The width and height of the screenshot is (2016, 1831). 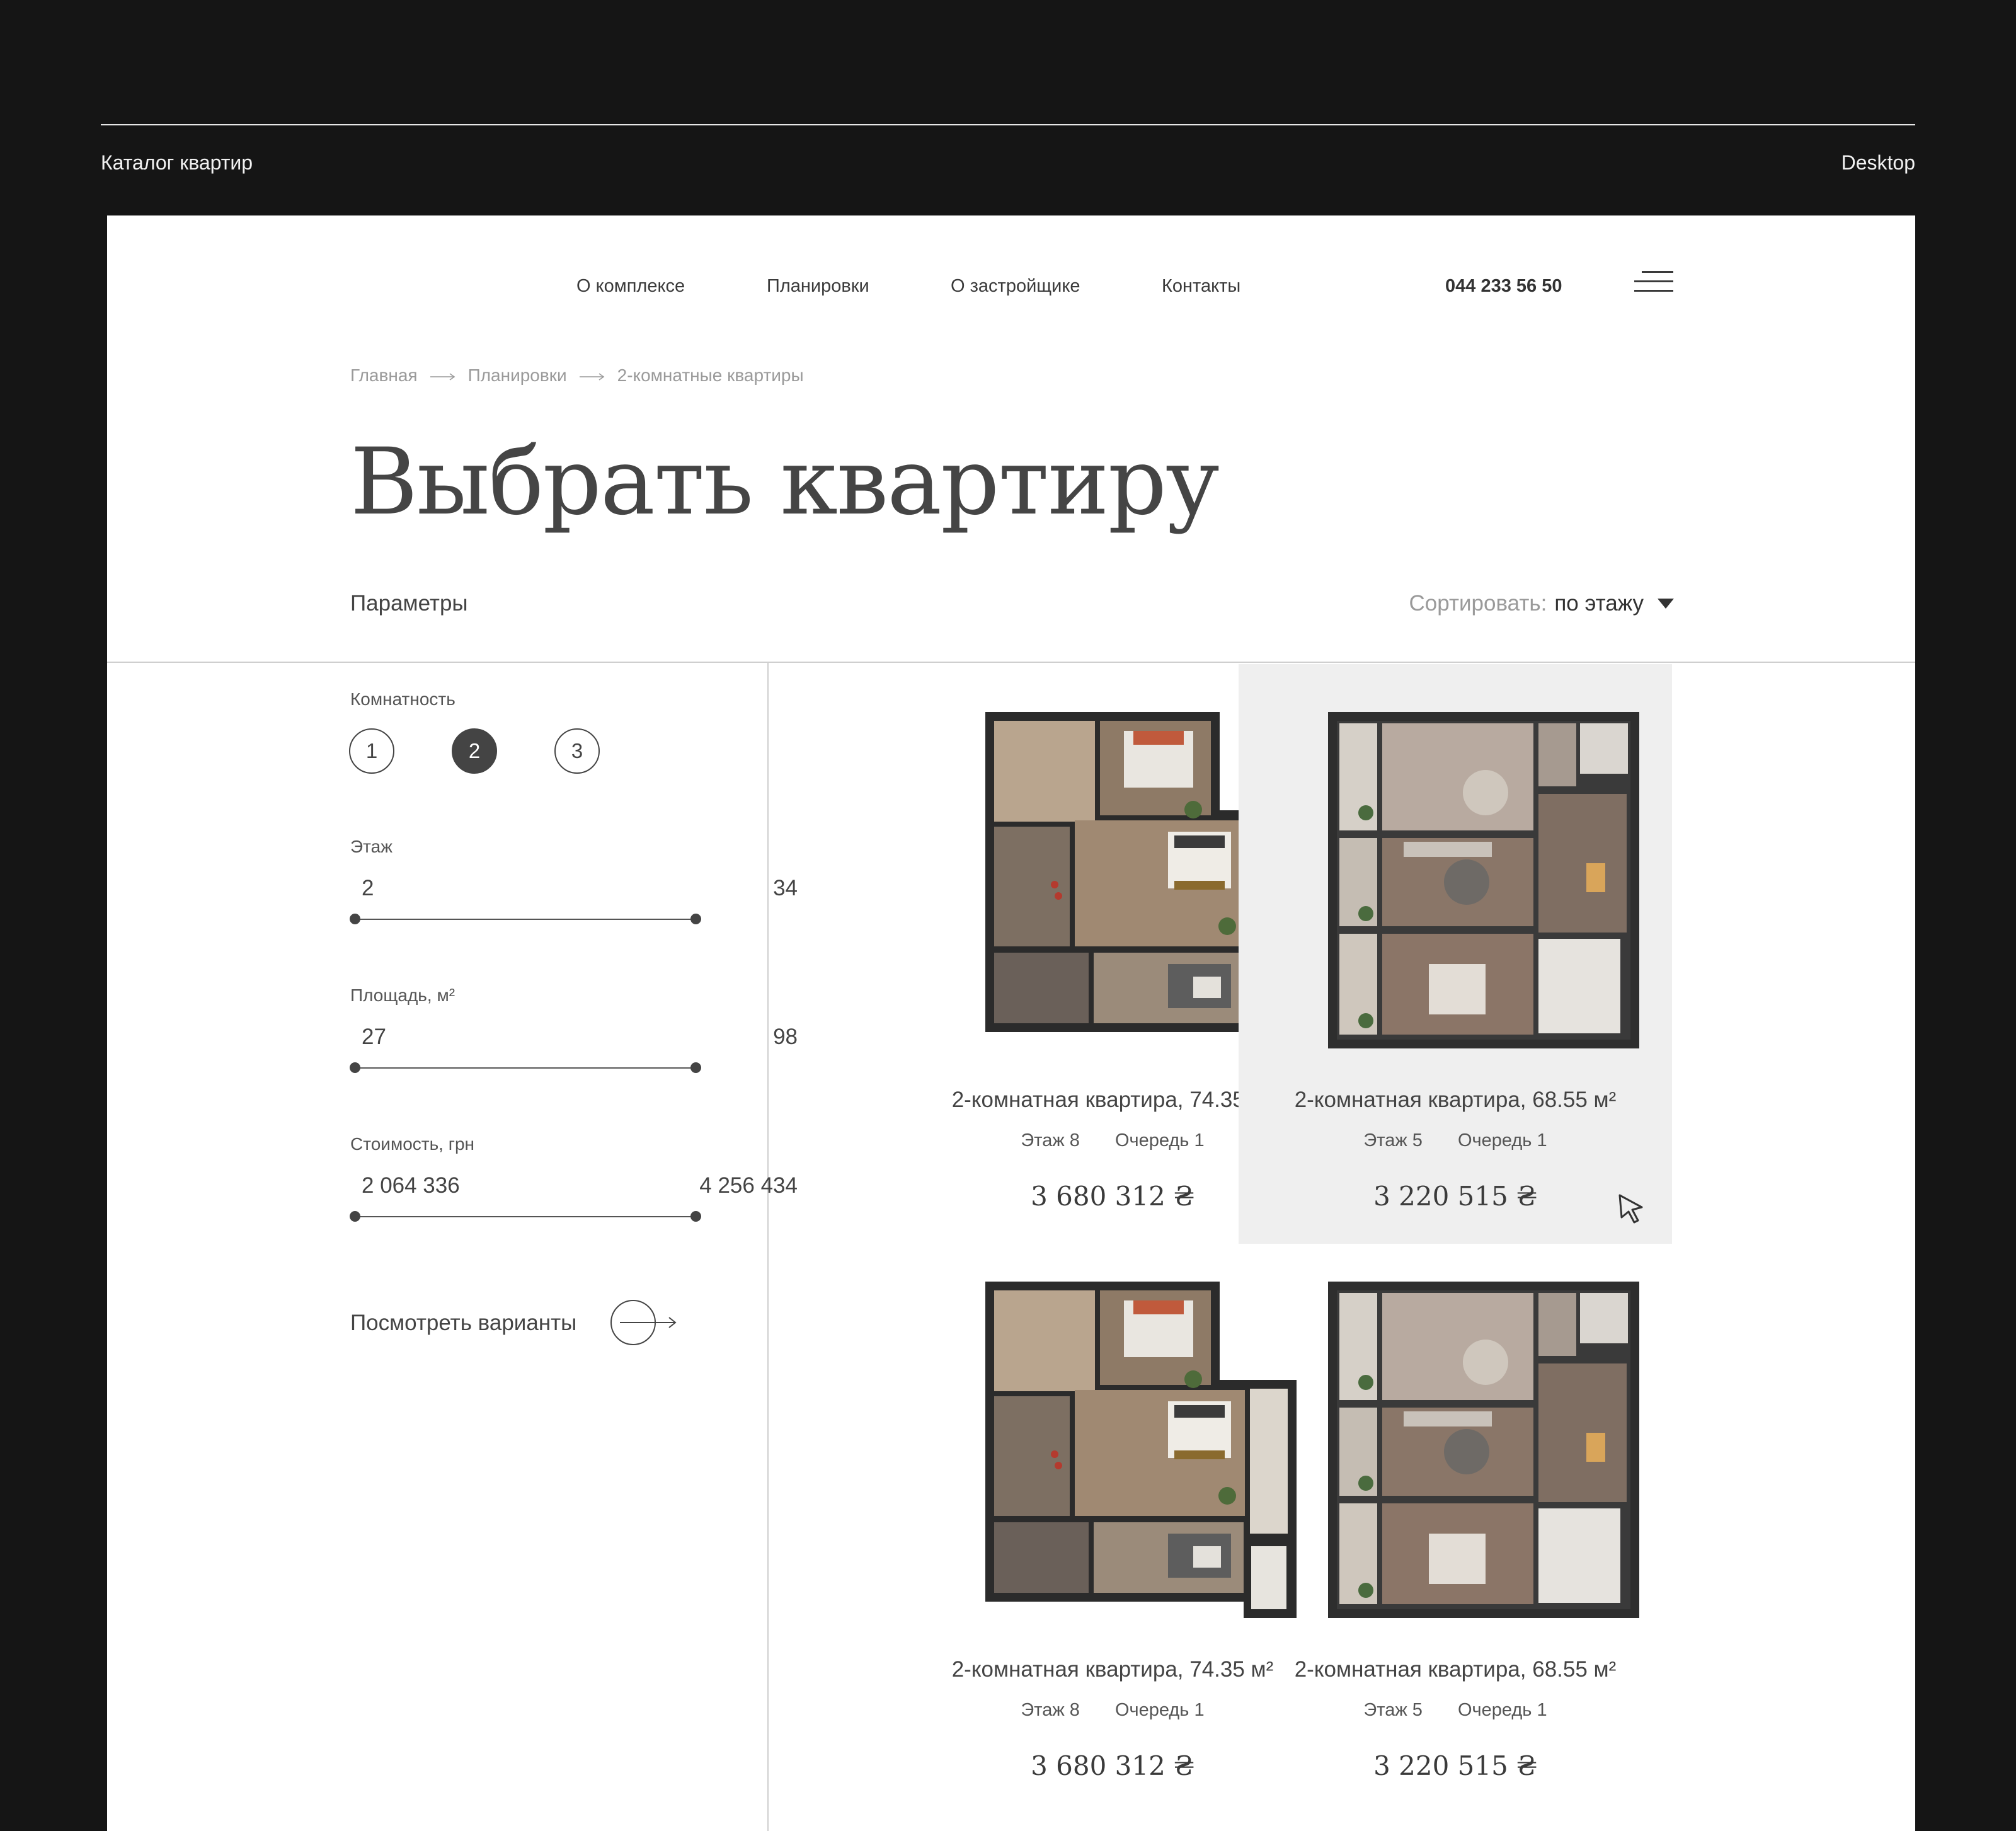 I want to click on floor-slider-track, so click(x=524, y=919).